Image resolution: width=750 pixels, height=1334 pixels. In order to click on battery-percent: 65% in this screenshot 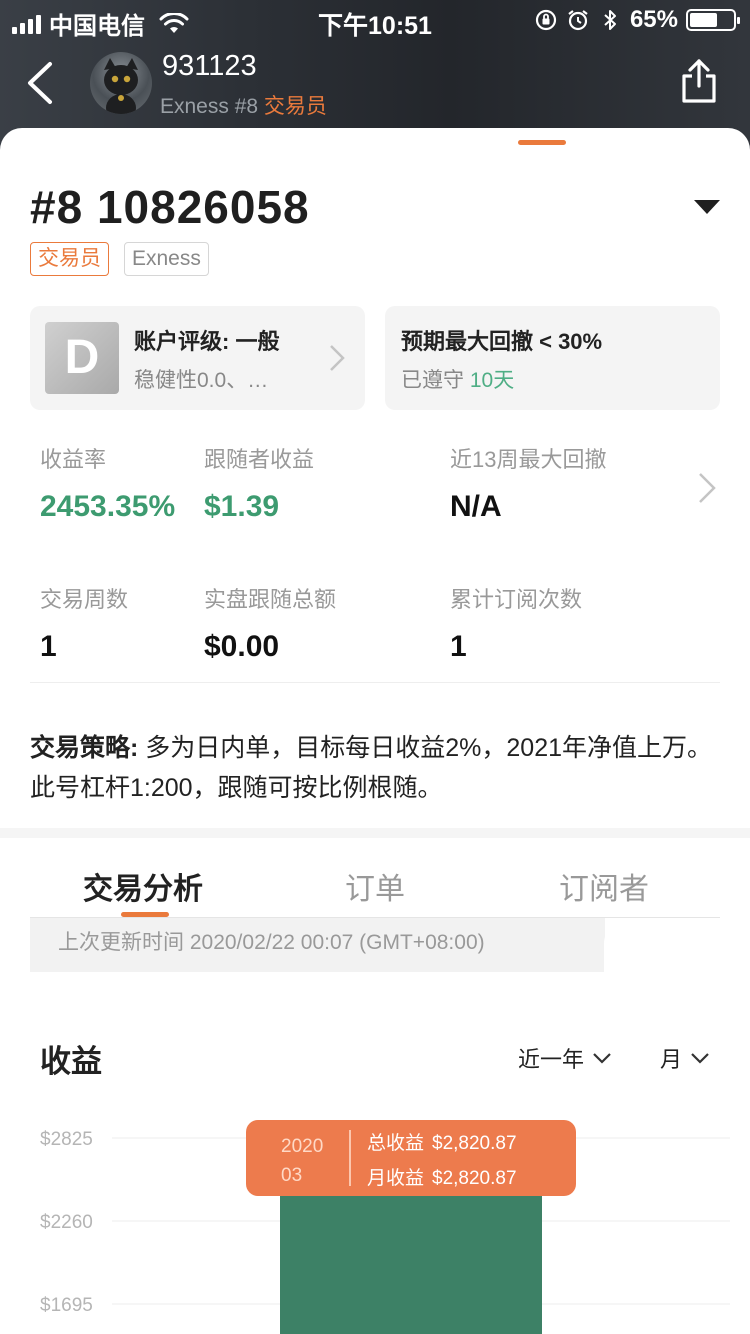, I will do `click(653, 19)`.